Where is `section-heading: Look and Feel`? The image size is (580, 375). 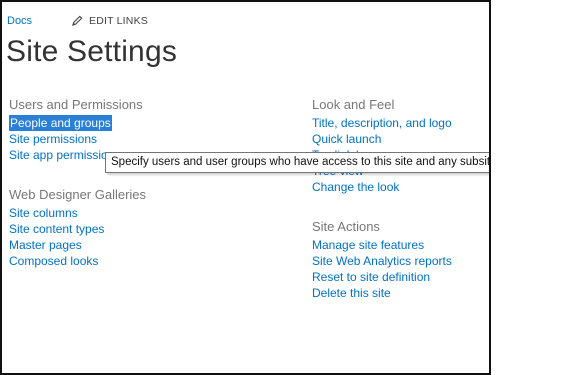
section-heading: Look and Feel is located at coordinates (353, 104).